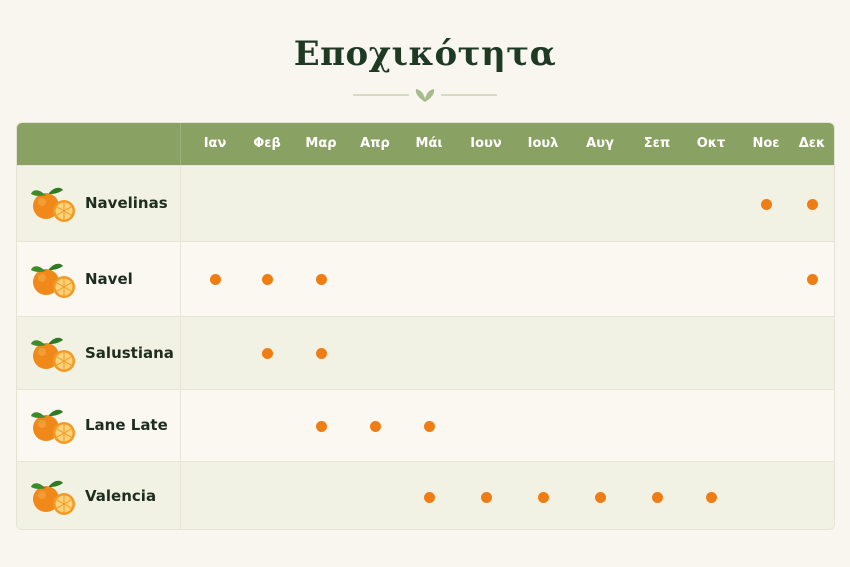 Image resolution: width=850 pixels, height=567 pixels. I want to click on table-header: Ιαν Φεβ Μαρ Απρ Μάι Ιουν Ιουλ Αυγ Σεπ Οκτ Νοε Δεκ, so click(425, 144).